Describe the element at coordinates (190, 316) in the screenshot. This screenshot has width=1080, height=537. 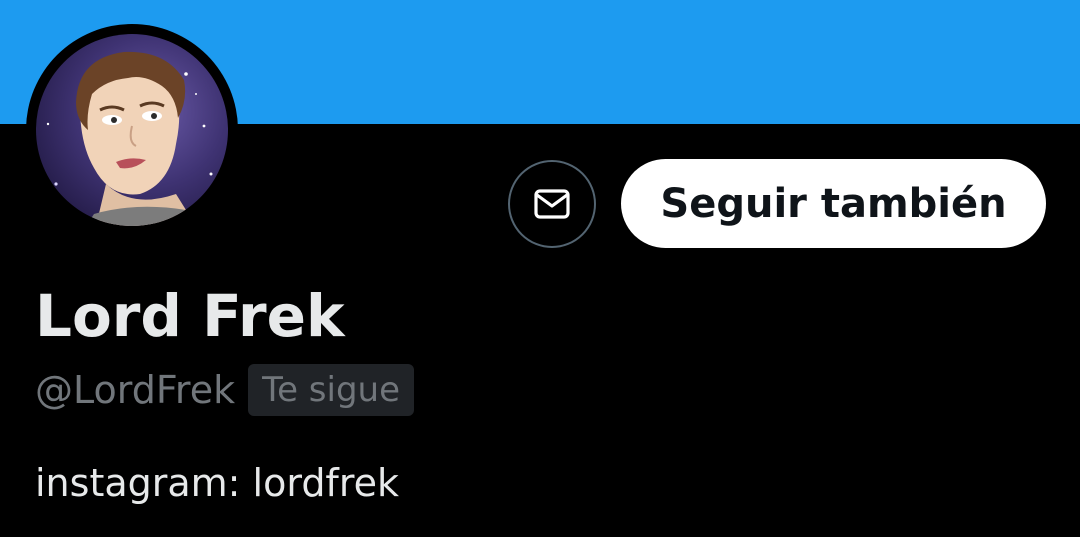
I see `display-name: Lord Frek` at that location.